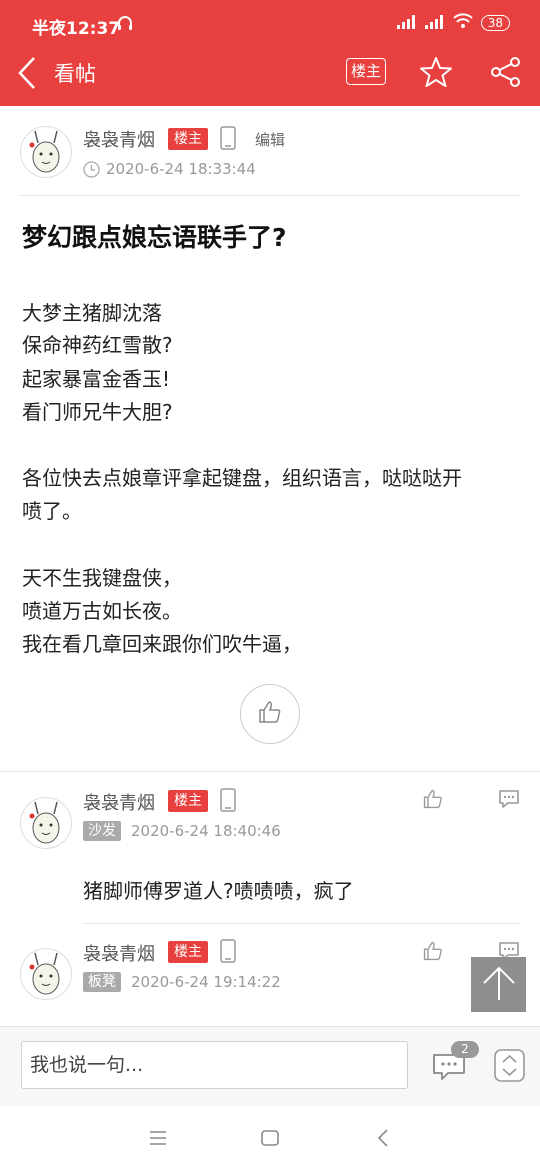 This screenshot has height=1170, width=540. What do you see at coordinates (242, 478) in the screenshot?
I see `post-body-line: 各位快去点娘章评拿起键盘，组织语言，哒哒哒开` at bounding box center [242, 478].